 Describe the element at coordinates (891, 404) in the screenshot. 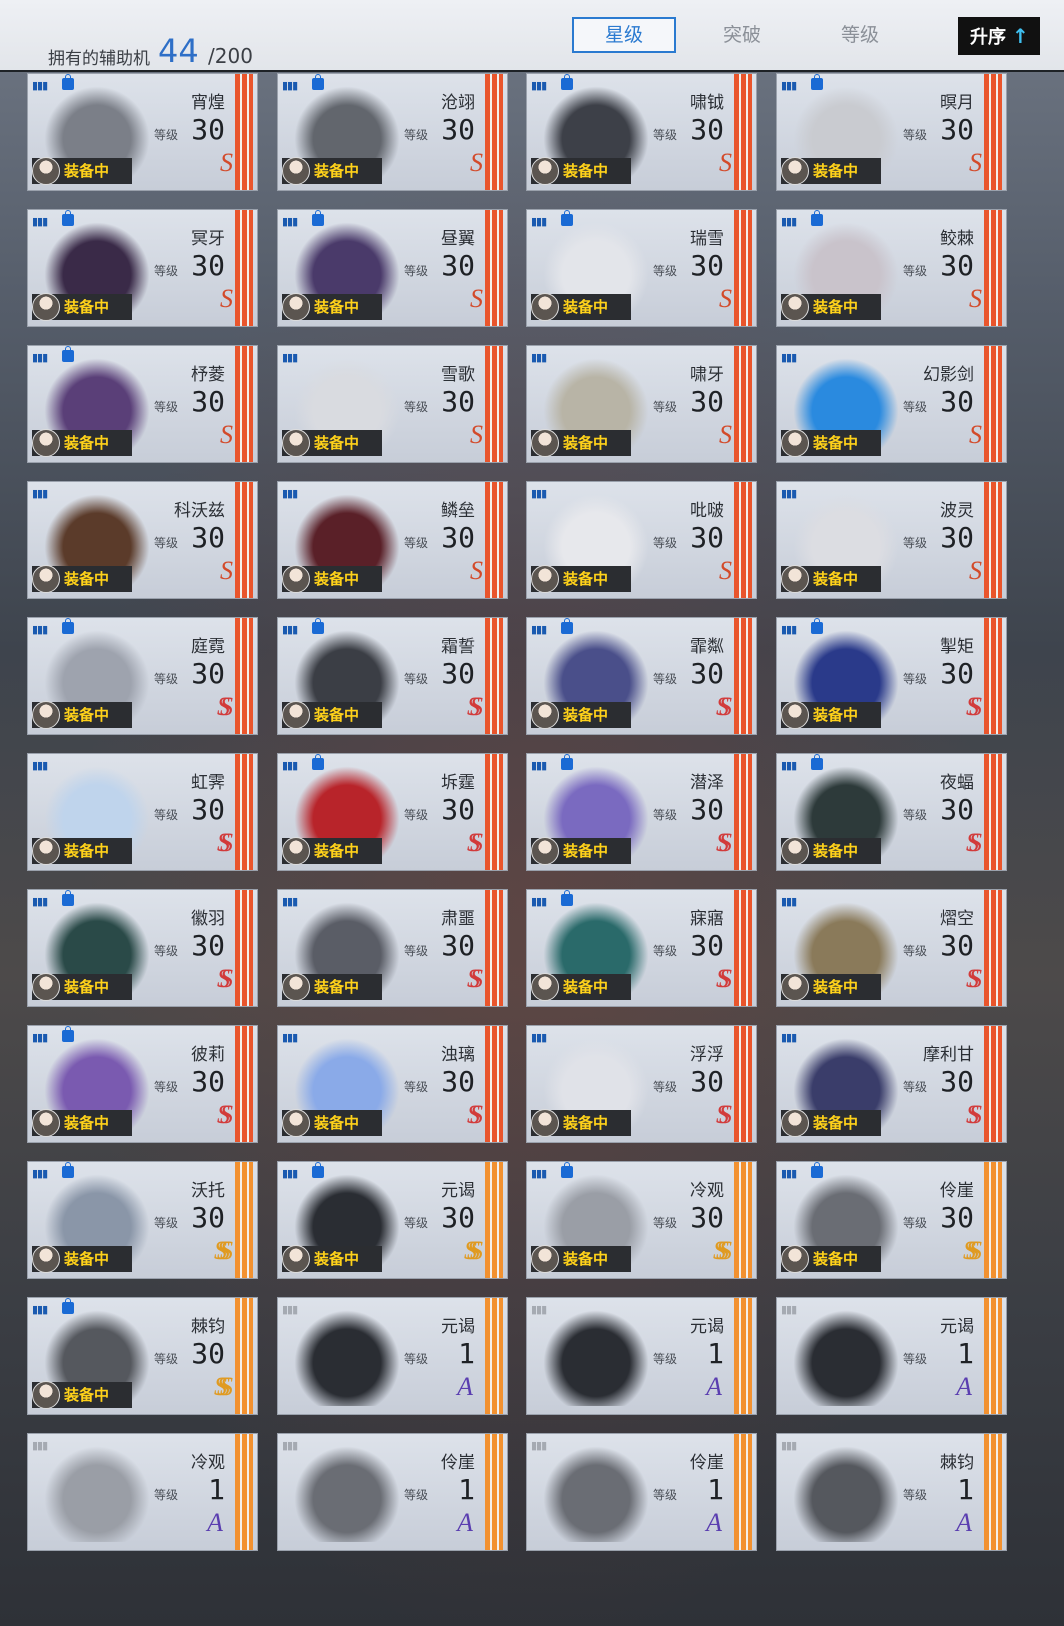

I see `support-unit-card: ▮▮▮ 幻影剑 等级 30 S 装备中` at that location.